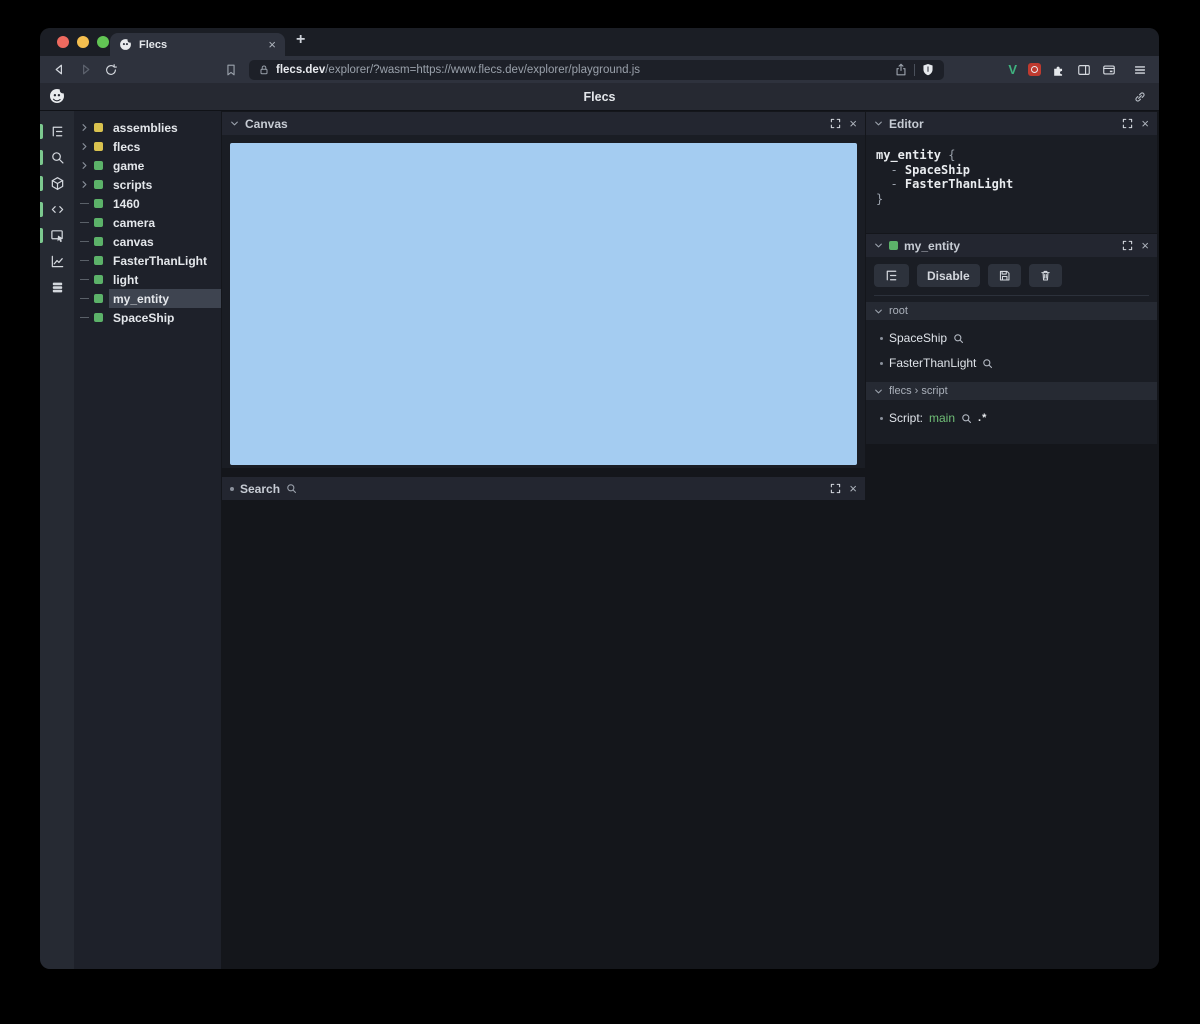 Image resolution: width=1200 pixels, height=1024 pixels. What do you see at coordinates (57, 287) in the screenshot?
I see `rail-commands-button` at bounding box center [57, 287].